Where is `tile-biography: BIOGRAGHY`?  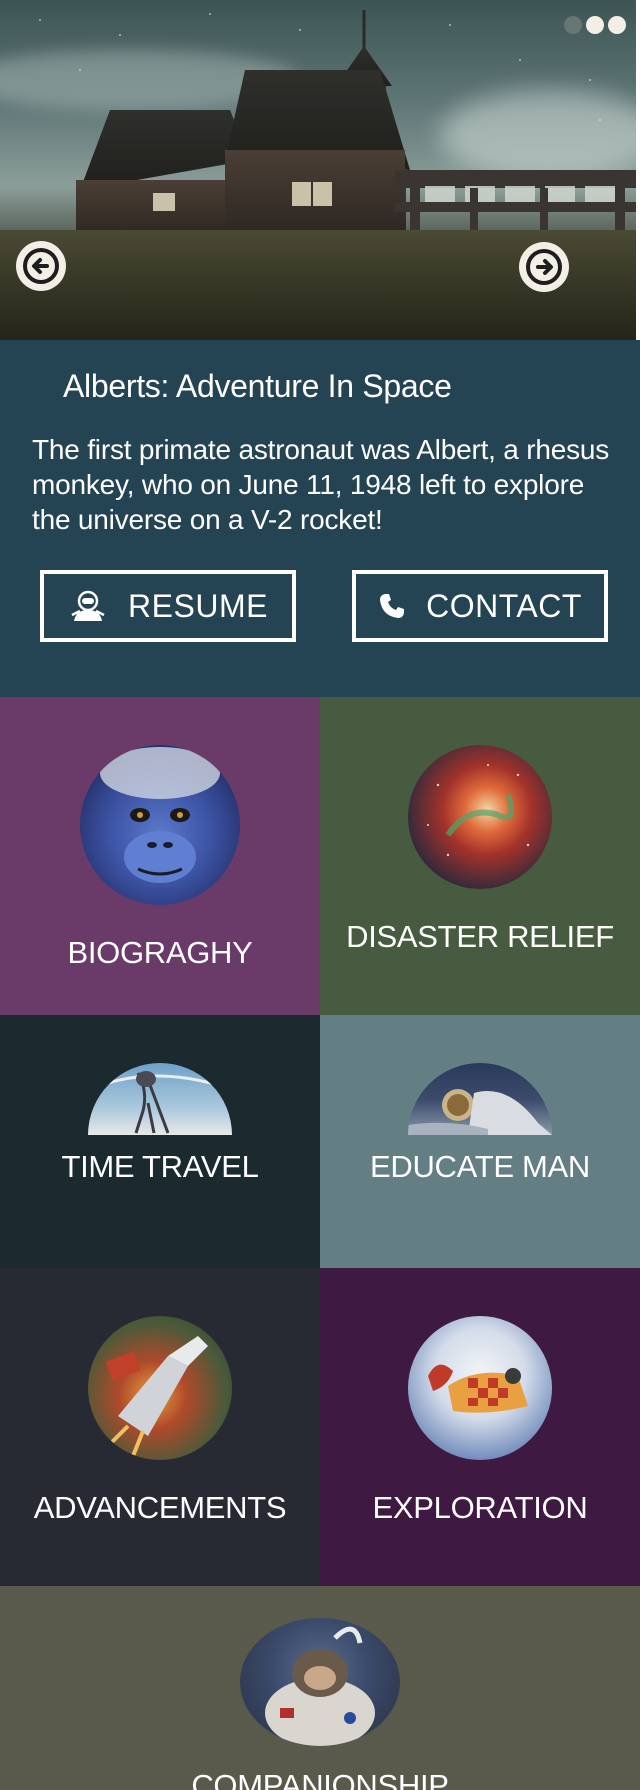
tile-biography: BIOGRAGHY is located at coordinates (160, 856).